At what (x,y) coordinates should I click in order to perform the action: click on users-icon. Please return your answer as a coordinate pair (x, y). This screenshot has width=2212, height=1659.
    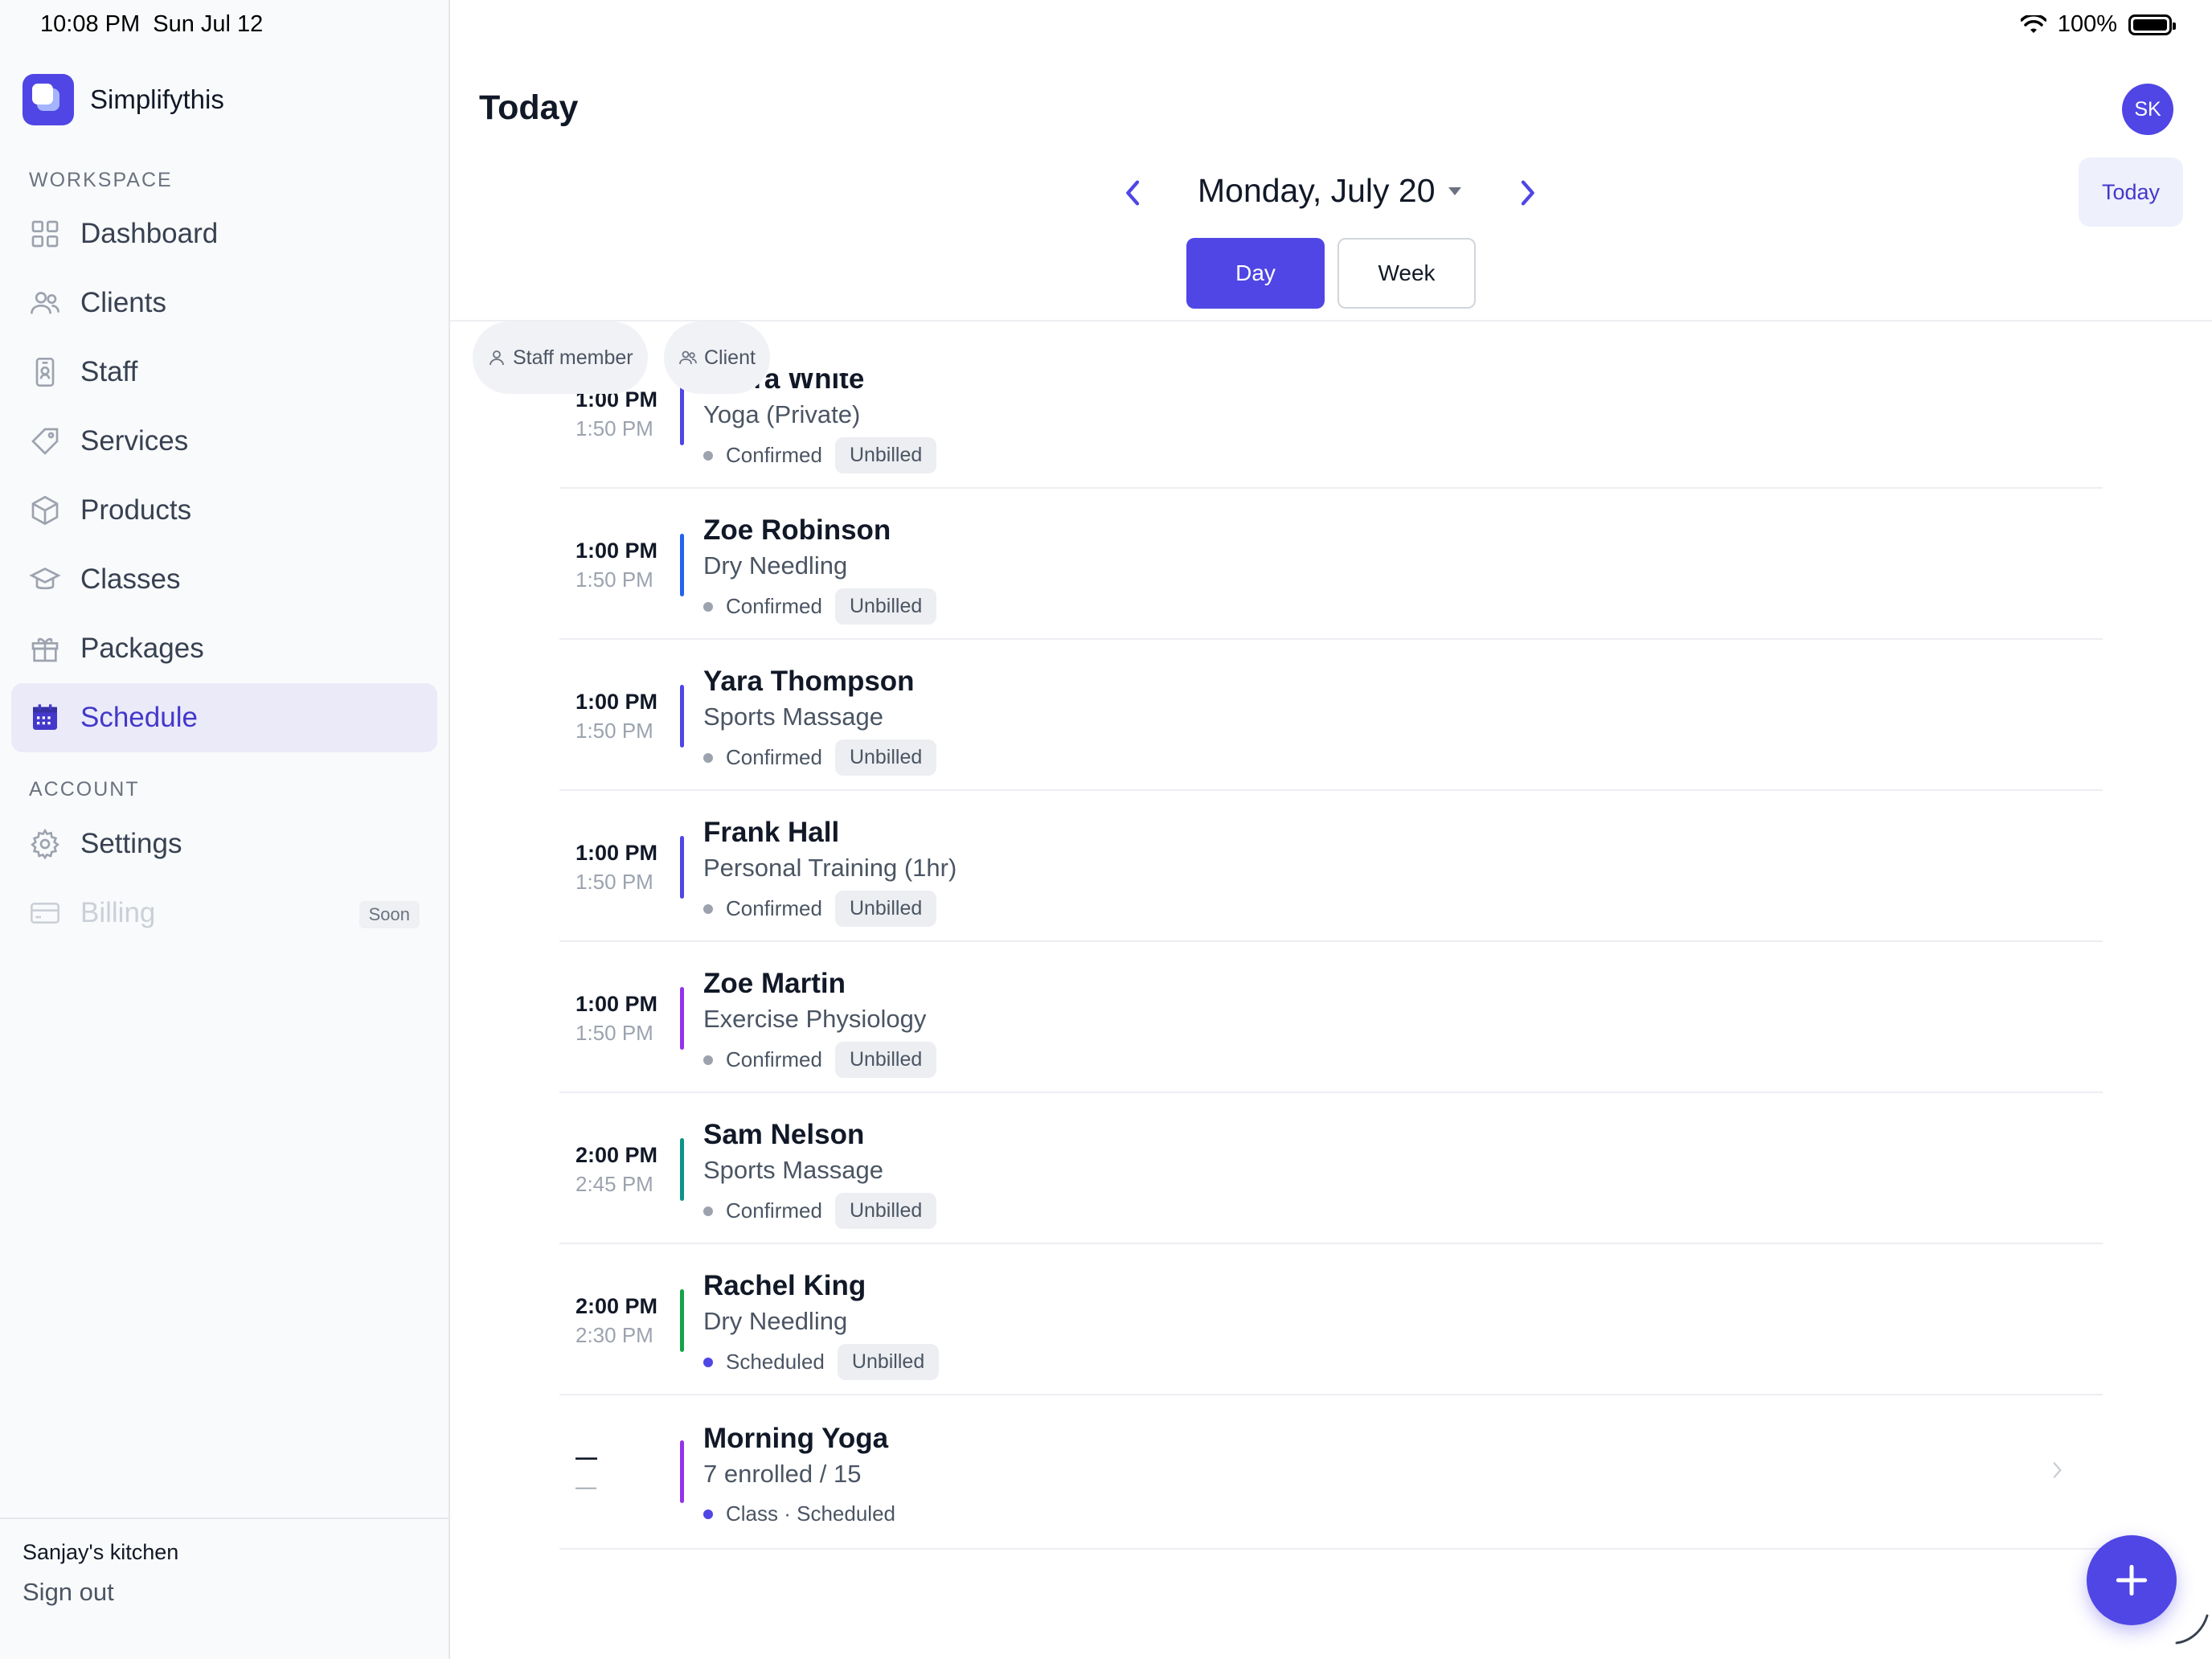
    Looking at the image, I should click on (688, 357).